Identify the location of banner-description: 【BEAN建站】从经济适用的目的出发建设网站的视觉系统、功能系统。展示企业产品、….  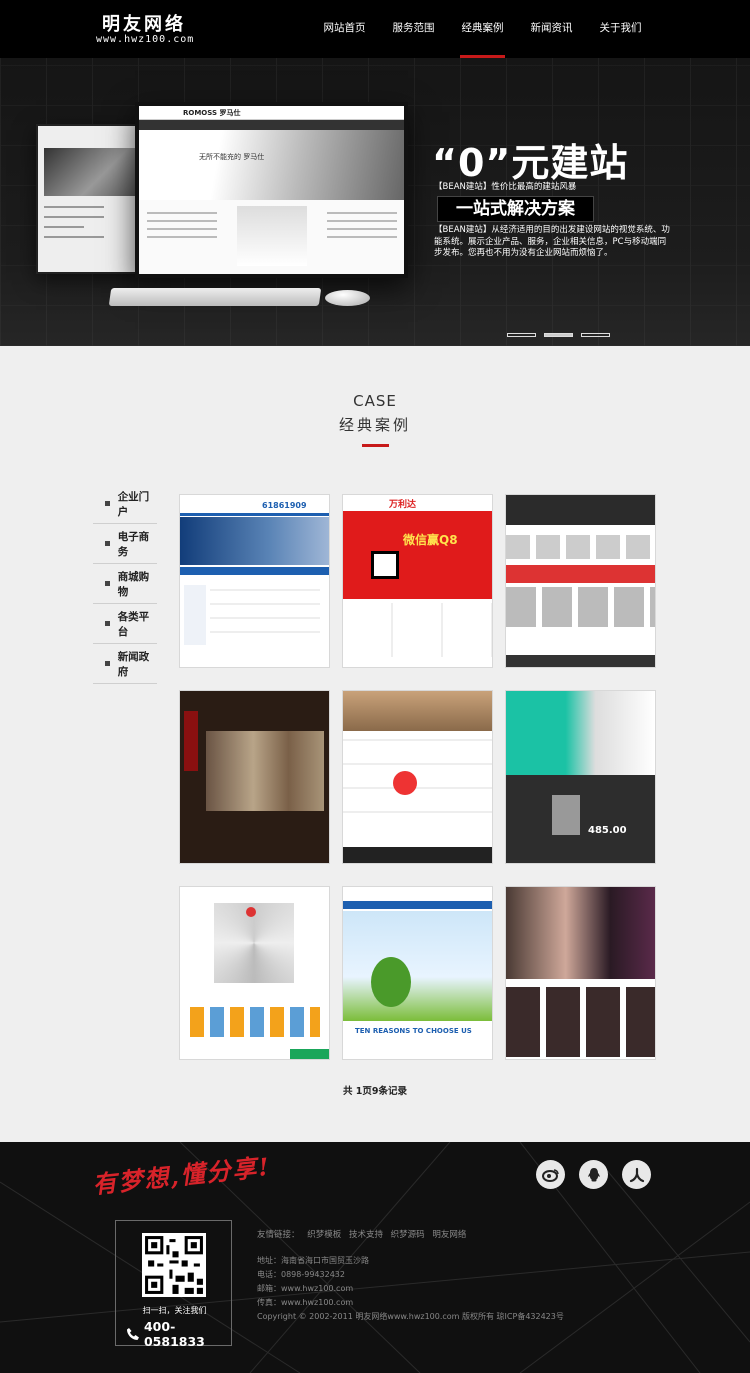
(552, 241).